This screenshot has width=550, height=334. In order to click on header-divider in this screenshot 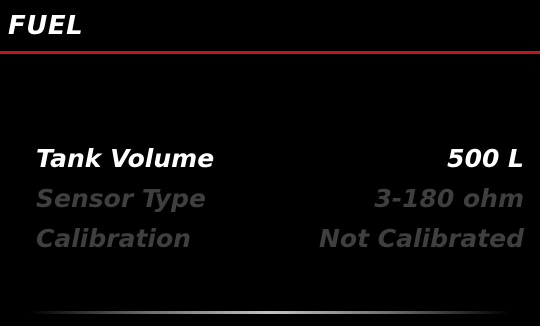, I will do `click(270, 52)`.